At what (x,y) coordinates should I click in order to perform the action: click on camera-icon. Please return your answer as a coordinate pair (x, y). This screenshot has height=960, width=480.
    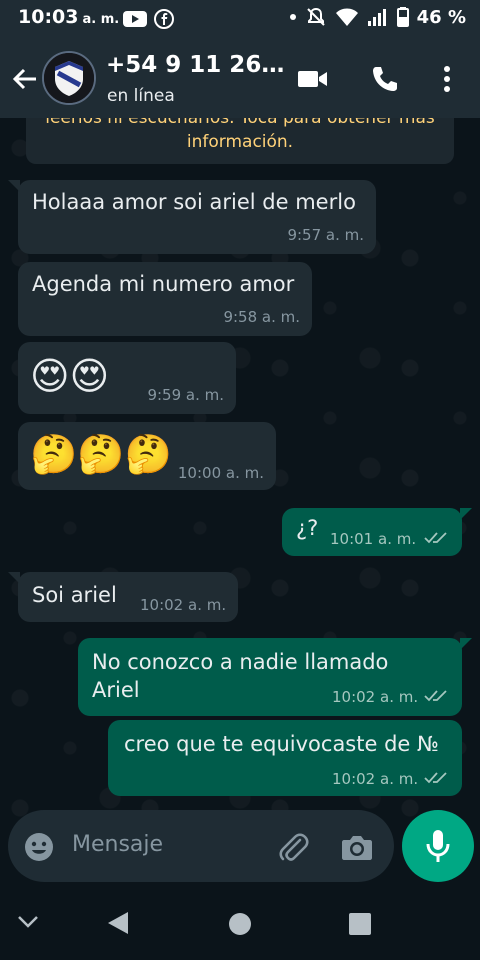
    Looking at the image, I should click on (357, 847).